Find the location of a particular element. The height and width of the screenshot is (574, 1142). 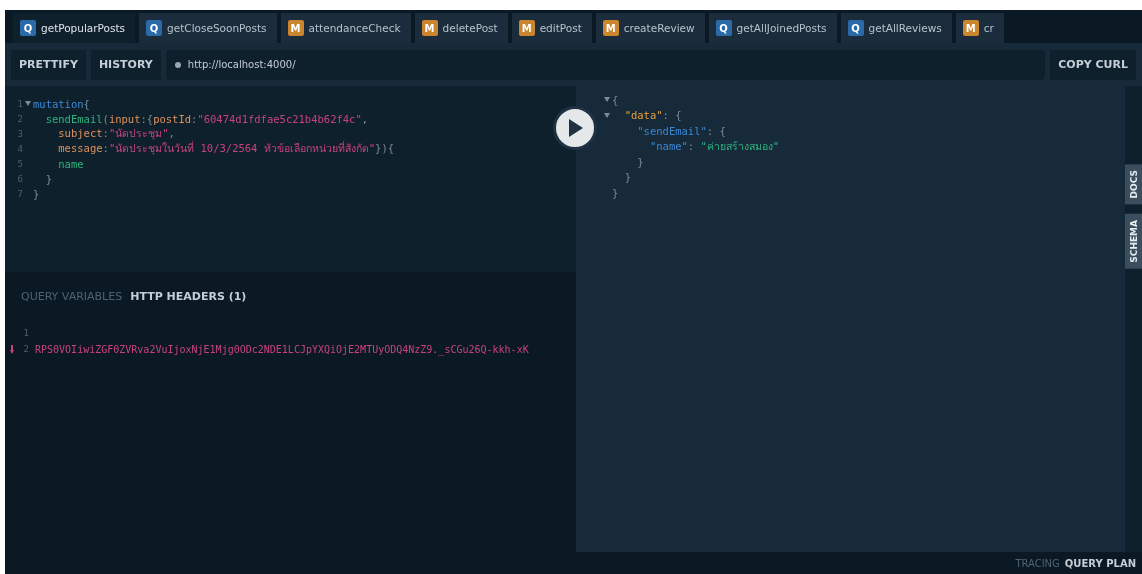

code-line: { is located at coordinates (615, 99).